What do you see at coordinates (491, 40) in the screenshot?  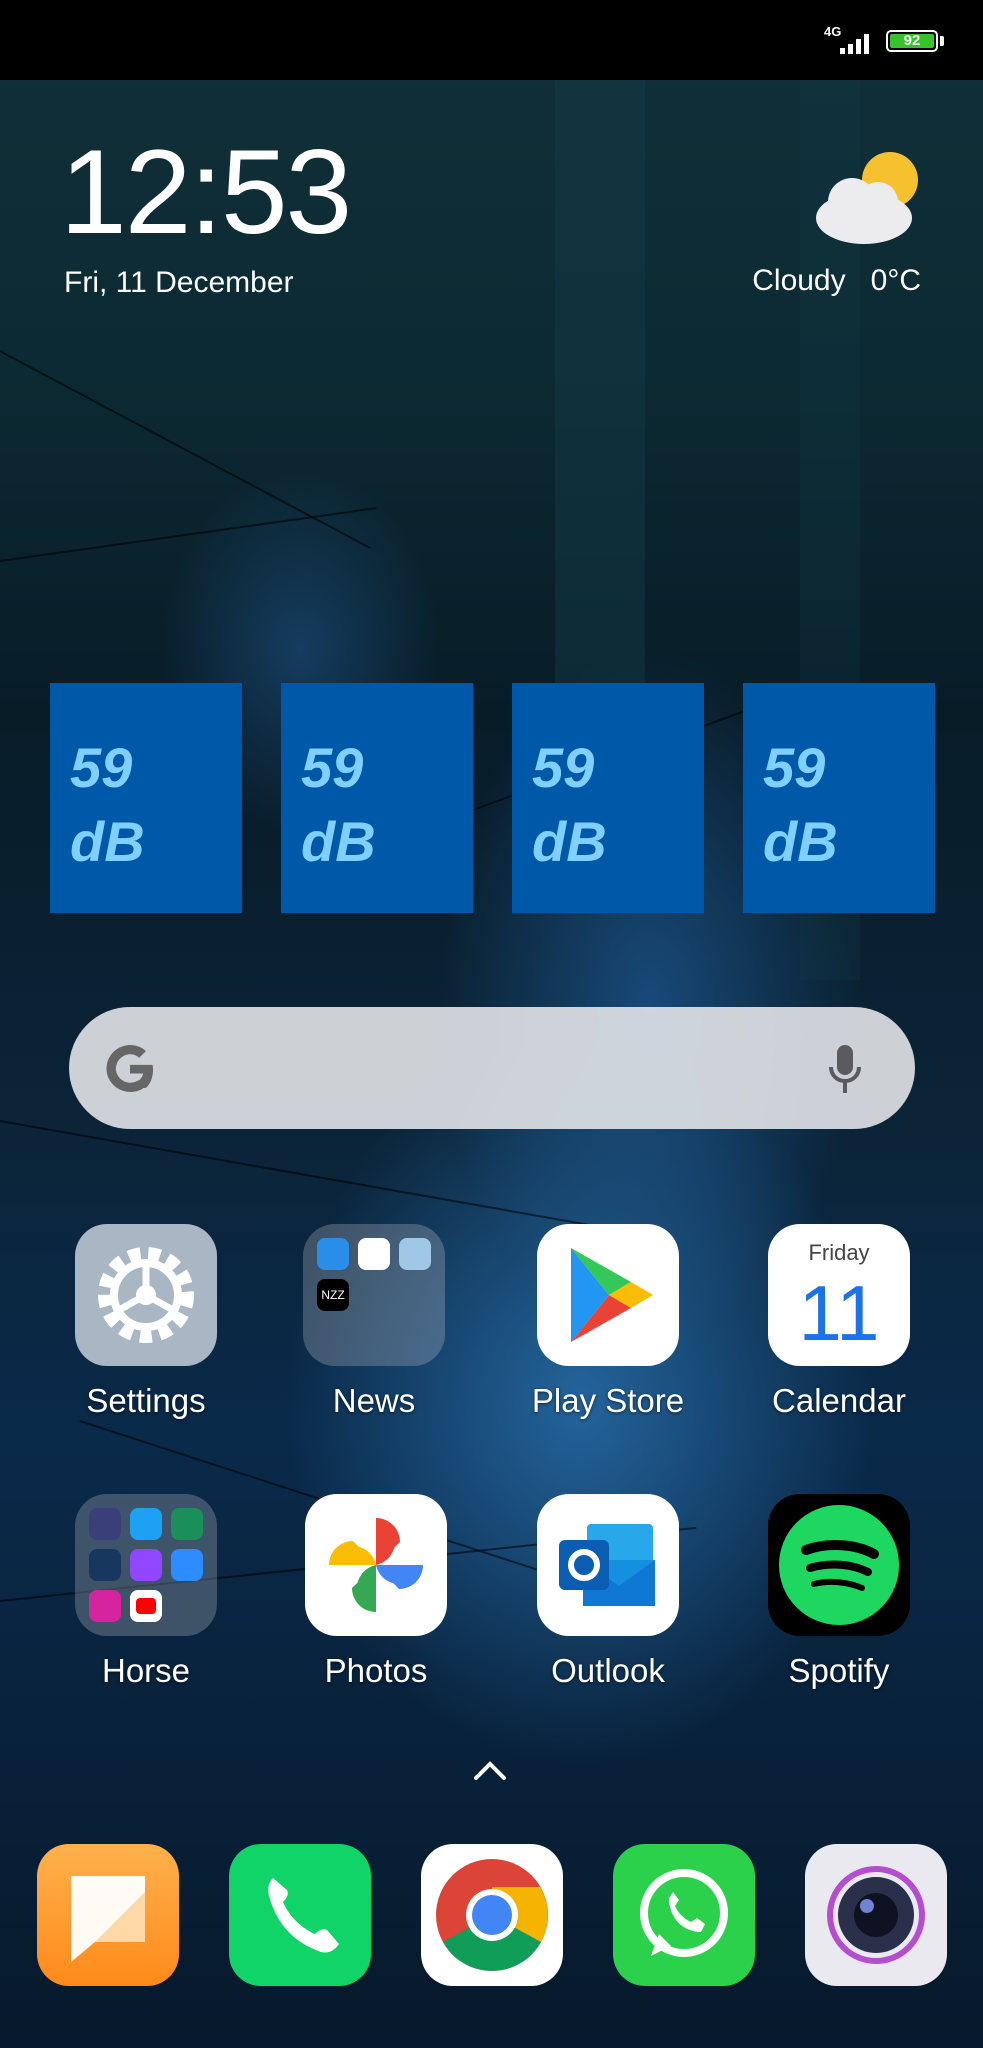 I see `status-bar: 4G 92` at bounding box center [491, 40].